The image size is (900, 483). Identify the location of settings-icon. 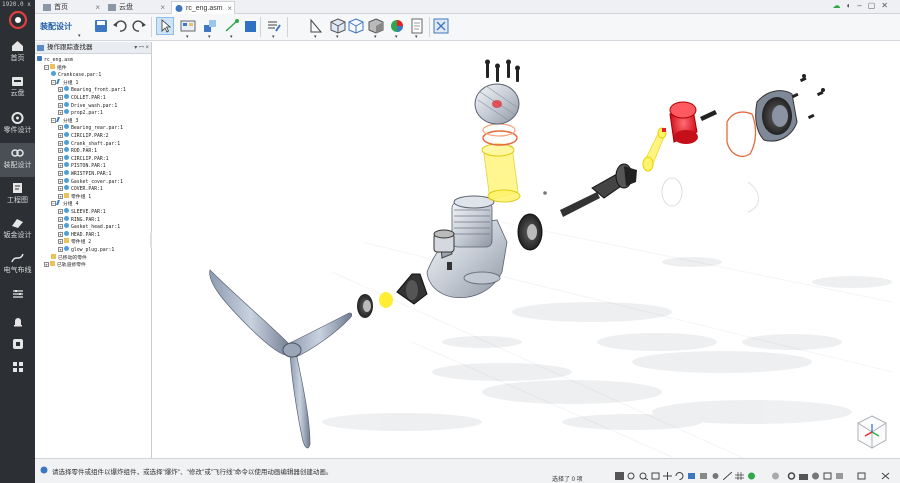
(791, 476).